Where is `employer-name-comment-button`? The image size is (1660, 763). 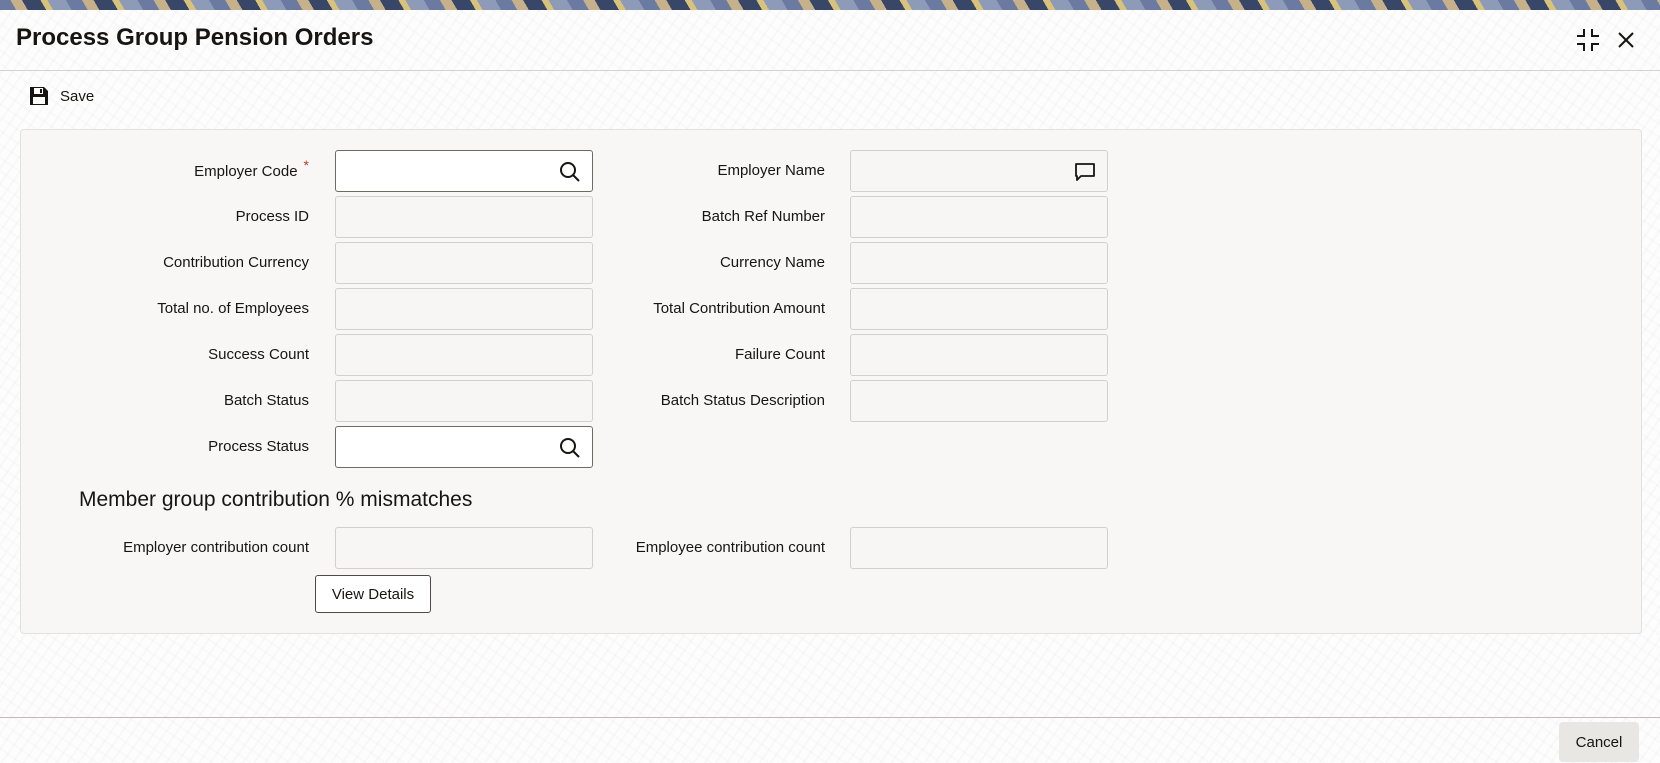
employer-name-comment-button is located at coordinates (1085, 172).